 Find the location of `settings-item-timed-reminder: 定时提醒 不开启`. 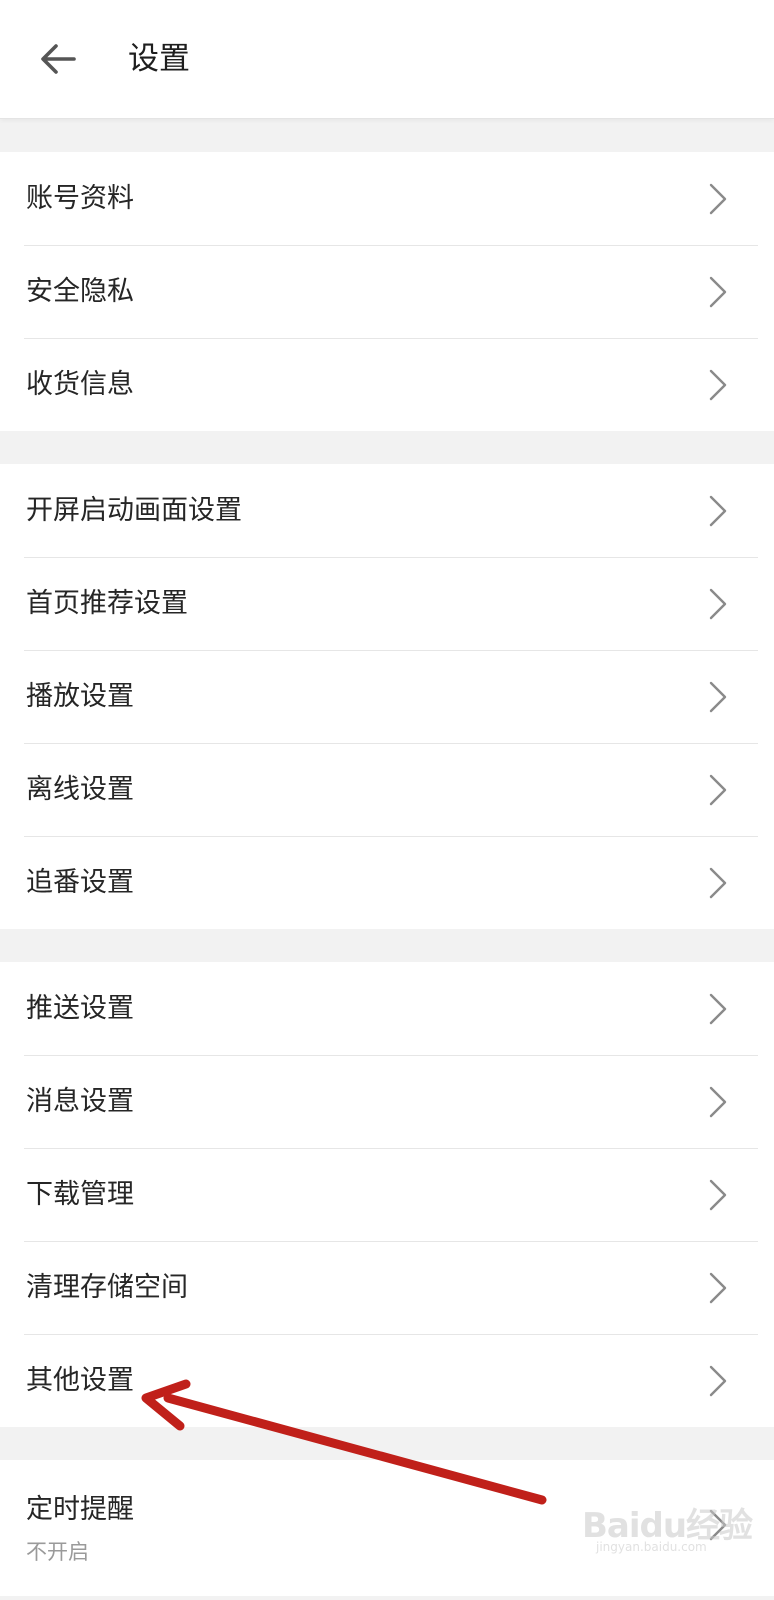

settings-item-timed-reminder: 定时提醒 不开启 is located at coordinates (387, 1528).